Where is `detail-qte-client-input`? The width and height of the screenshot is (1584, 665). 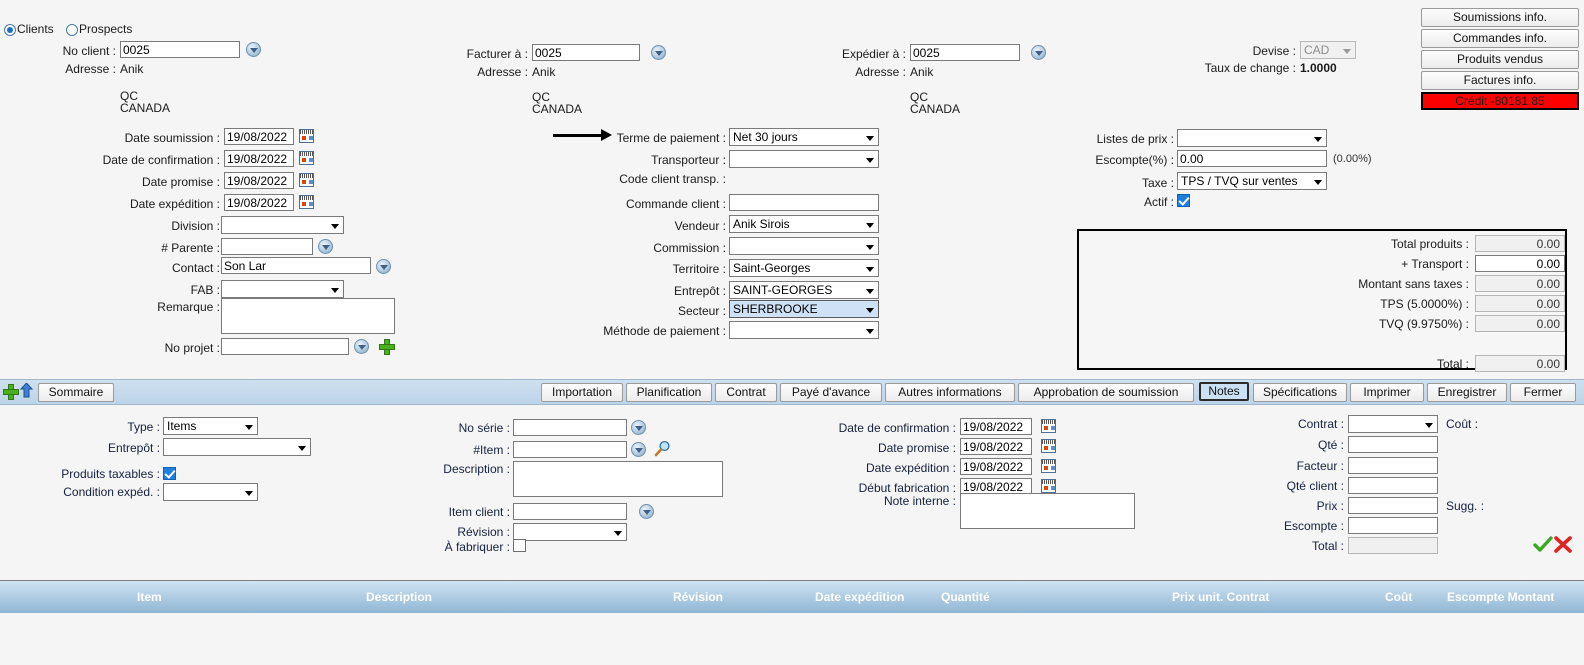
detail-qte-client-input is located at coordinates (1393, 485).